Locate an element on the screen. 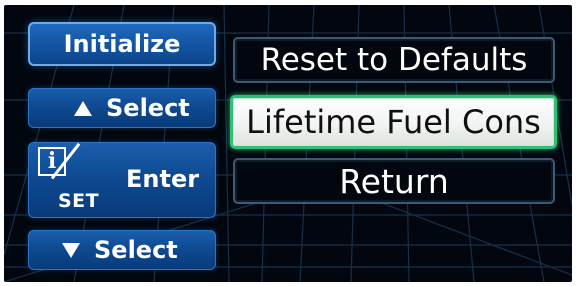 The height and width of the screenshot is (286, 577). menu-item-label: Lifetime Fuel Cons is located at coordinates (393, 122).